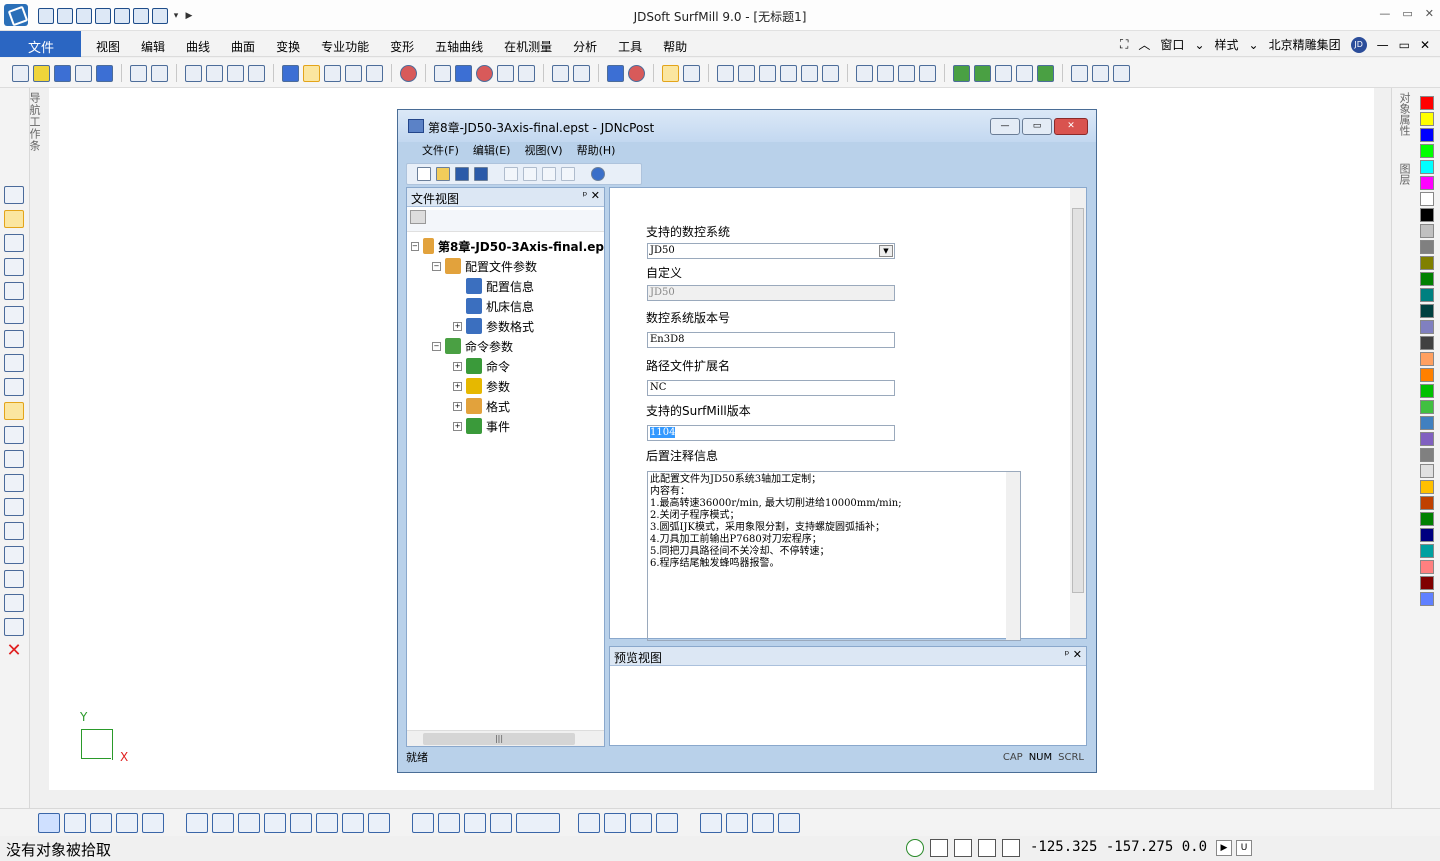 This screenshot has width=1440, height=861. What do you see at coordinates (198, 46) in the screenshot?
I see `menu-curve: 曲线` at bounding box center [198, 46].